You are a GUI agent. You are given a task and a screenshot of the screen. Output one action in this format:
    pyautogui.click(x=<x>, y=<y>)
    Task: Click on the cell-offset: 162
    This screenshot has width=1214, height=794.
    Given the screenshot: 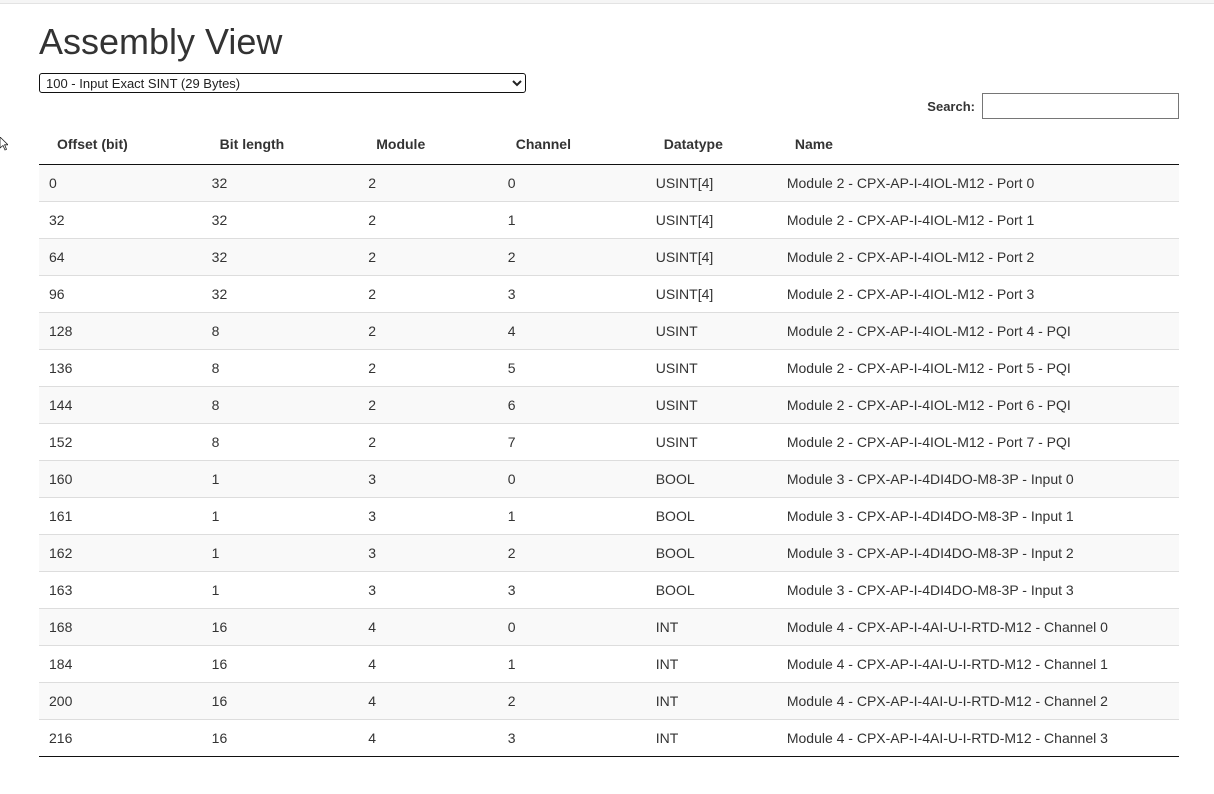 What is the action you would take?
    pyautogui.click(x=120, y=553)
    